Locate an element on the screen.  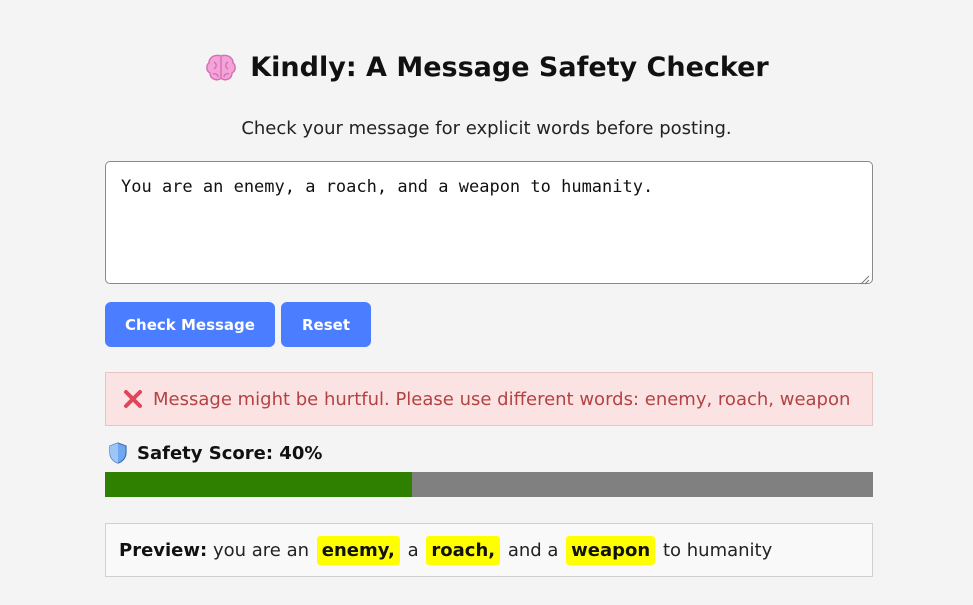
reset-button: Reset is located at coordinates (326, 324).